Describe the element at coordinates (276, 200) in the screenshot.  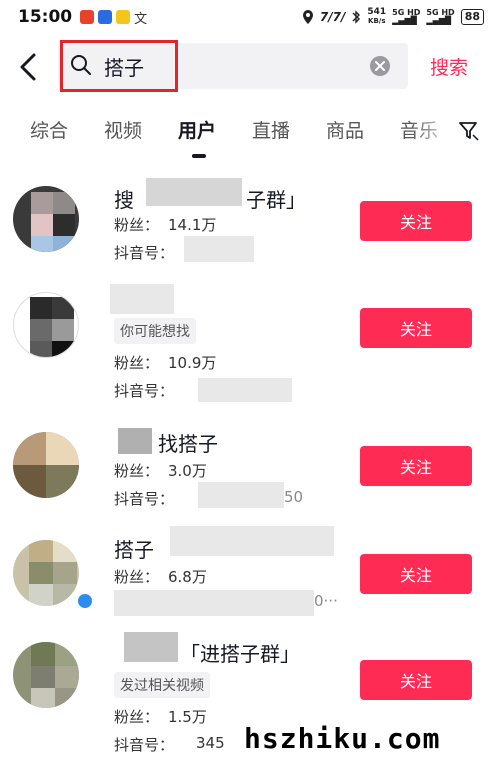
I see `user-name-suffix: 子群」` at that location.